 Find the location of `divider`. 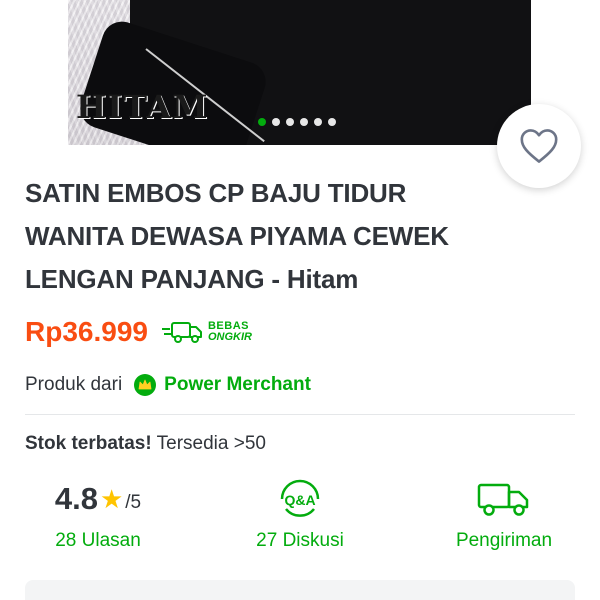

divider is located at coordinates (300, 414).